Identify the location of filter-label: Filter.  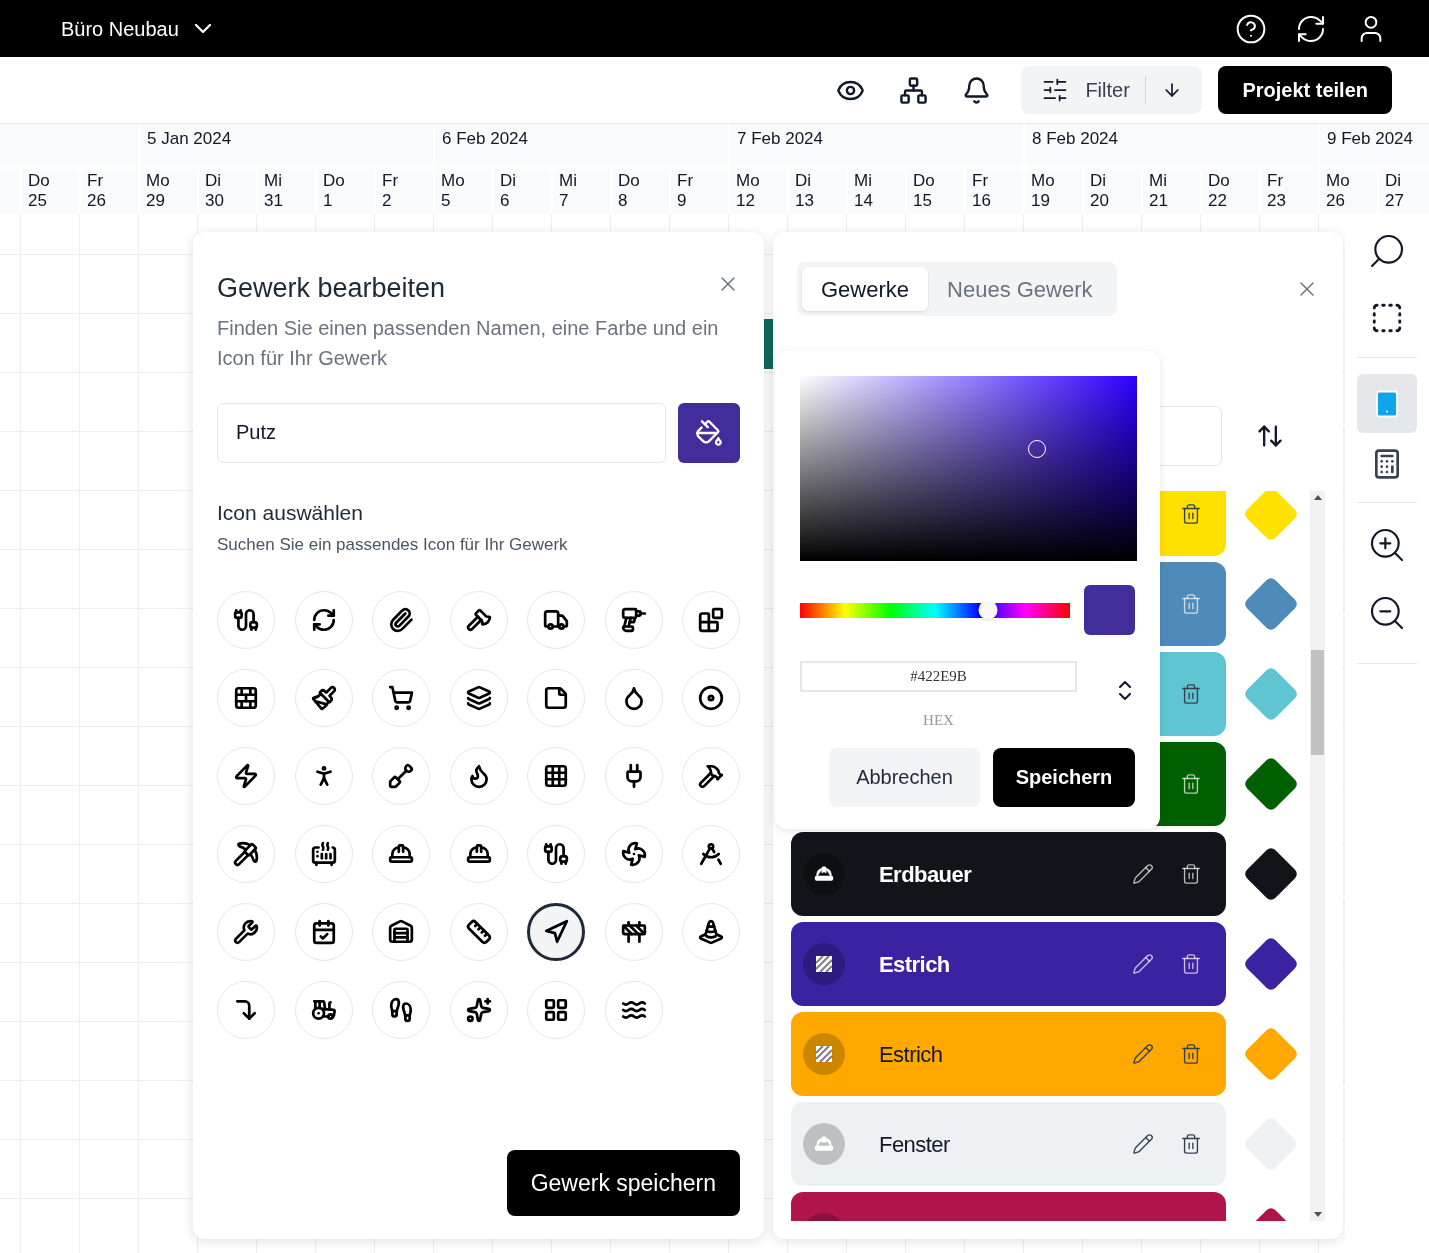
(1107, 90).